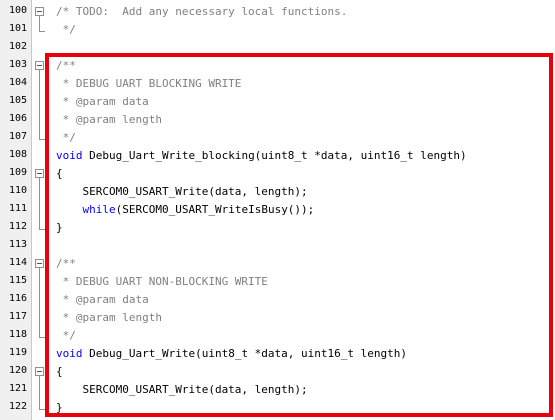 This screenshot has height=420, width=555. What do you see at coordinates (277, 30) in the screenshot?
I see `code-line: 101 */` at bounding box center [277, 30].